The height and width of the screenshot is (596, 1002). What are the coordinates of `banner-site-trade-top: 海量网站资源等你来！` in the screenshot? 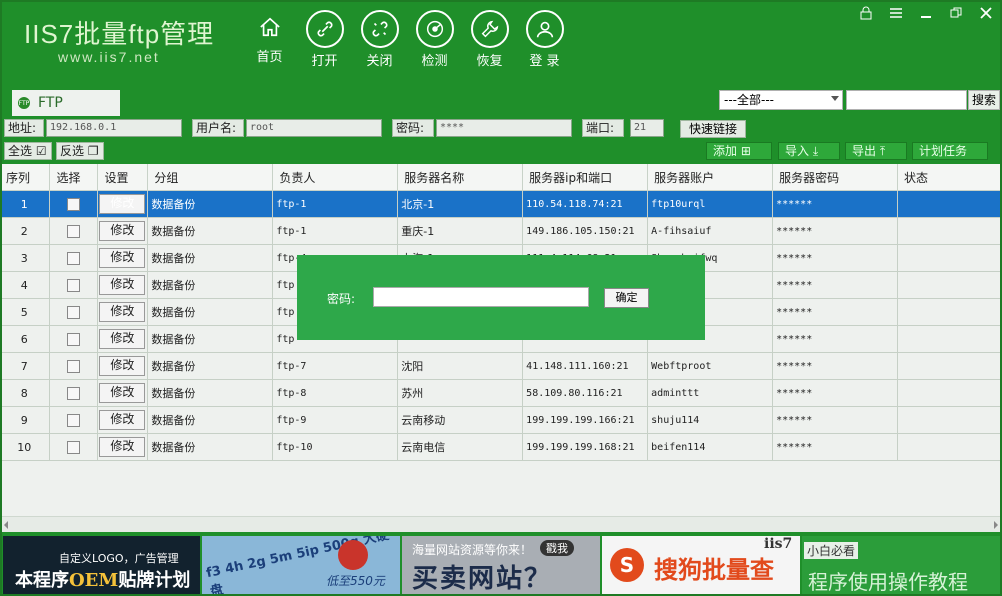 It's located at (472, 550).